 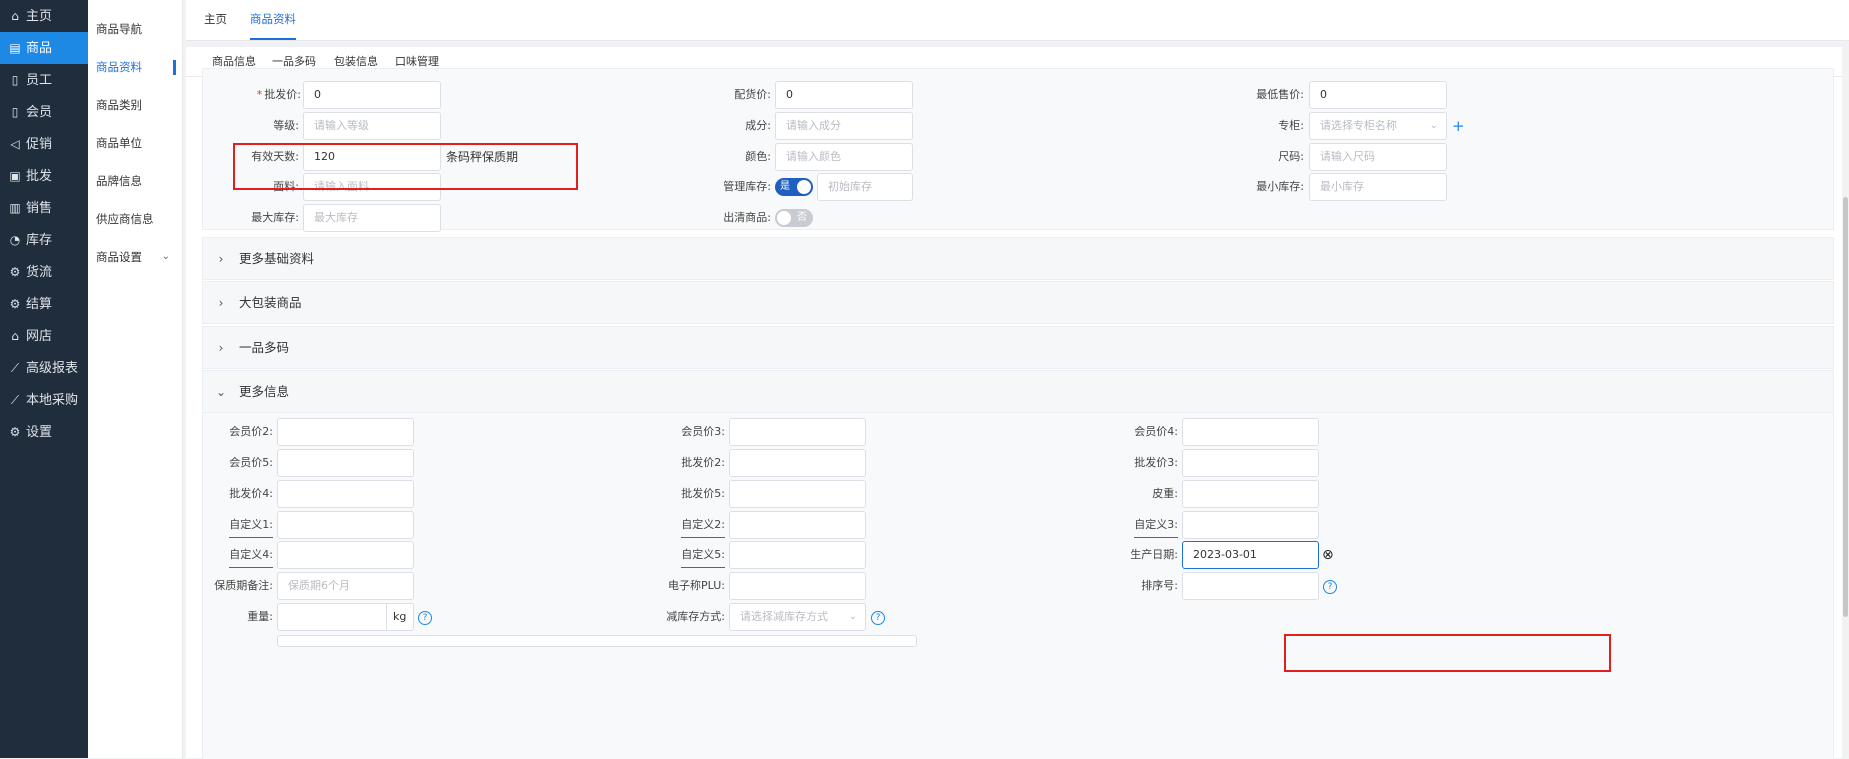 I want to click on subnav-item-5: 供应商信息, so click(x=135, y=219).